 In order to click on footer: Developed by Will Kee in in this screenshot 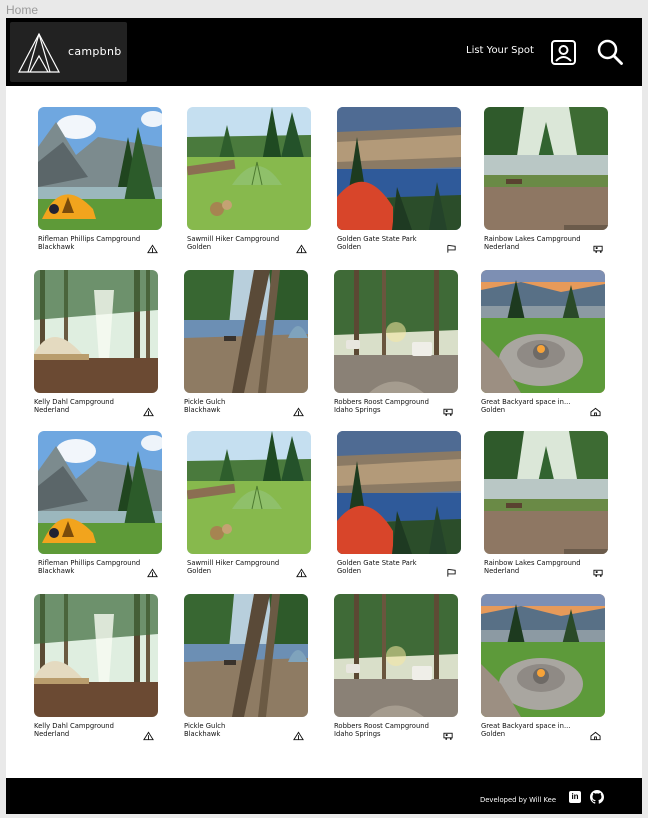, I will do `click(324, 796)`.